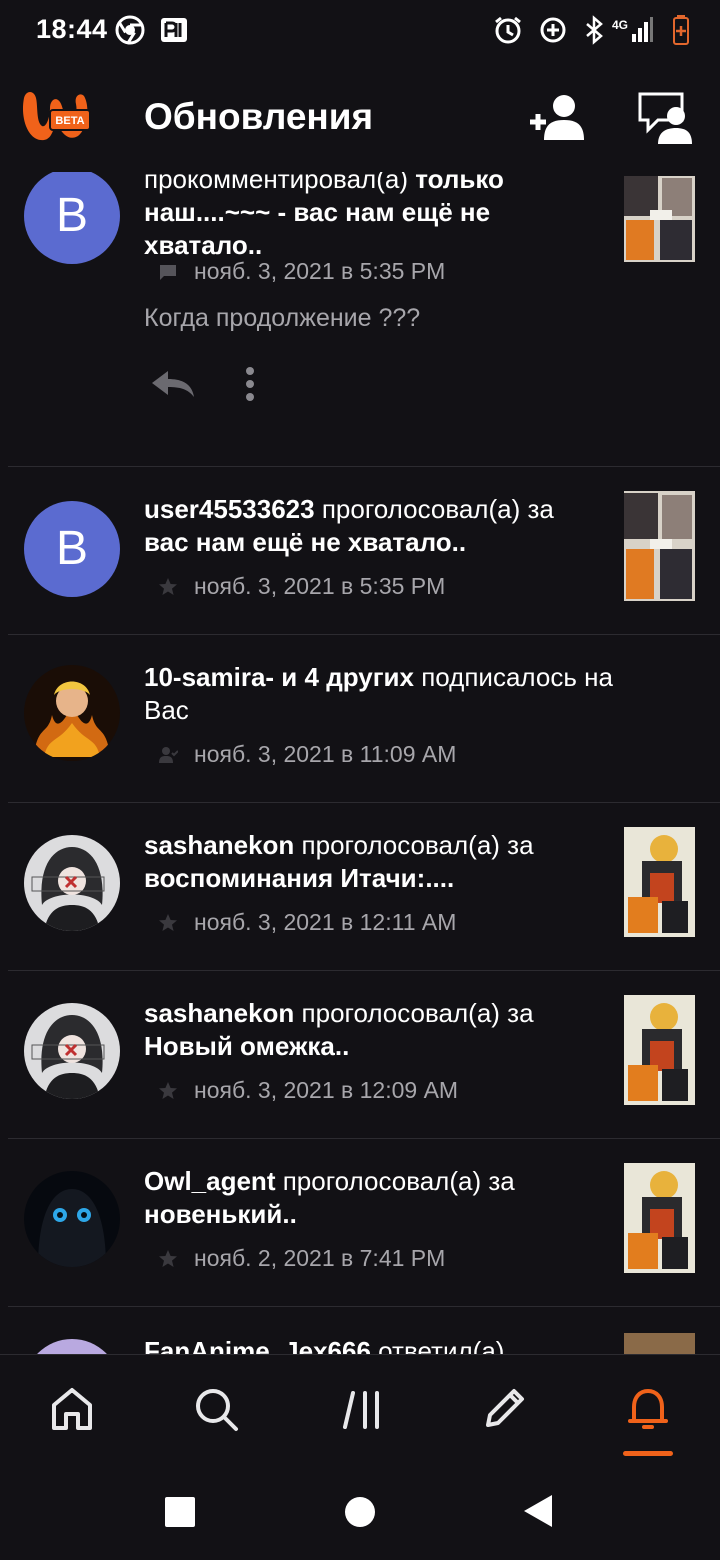 The image size is (720, 1560). Describe the element at coordinates (220, 1214) in the screenshot. I see `story-title: новенький..` at that location.